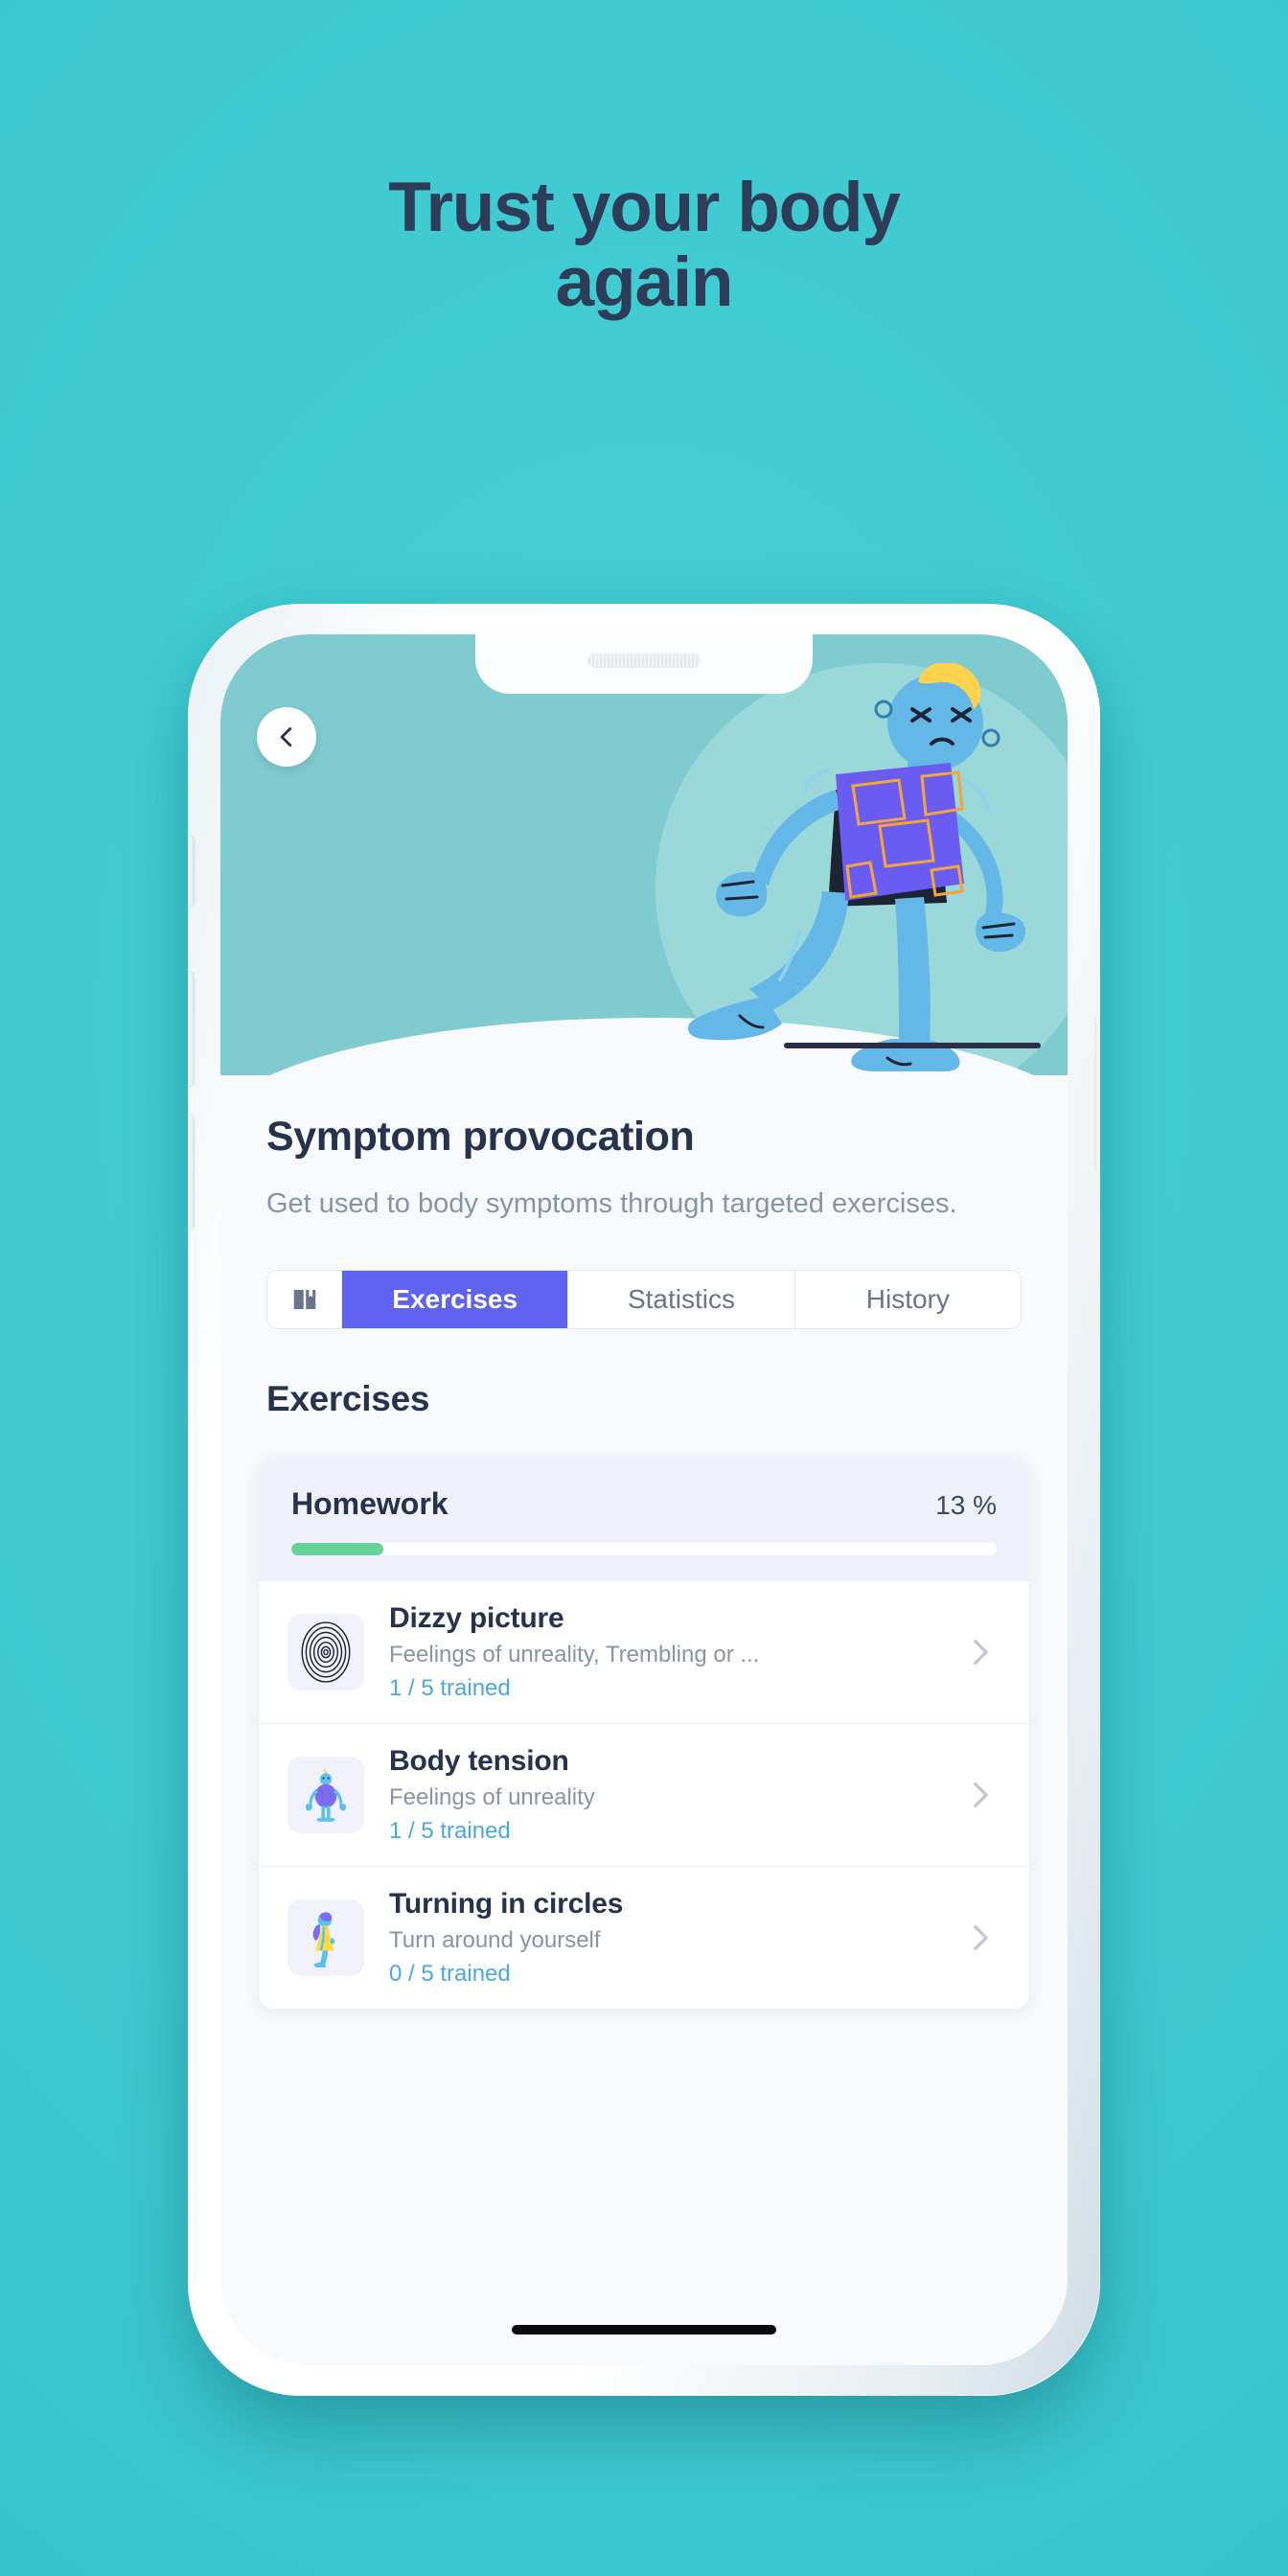 This screenshot has width=1288, height=2576. I want to click on homework-percent: 13 %, so click(966, 1506).